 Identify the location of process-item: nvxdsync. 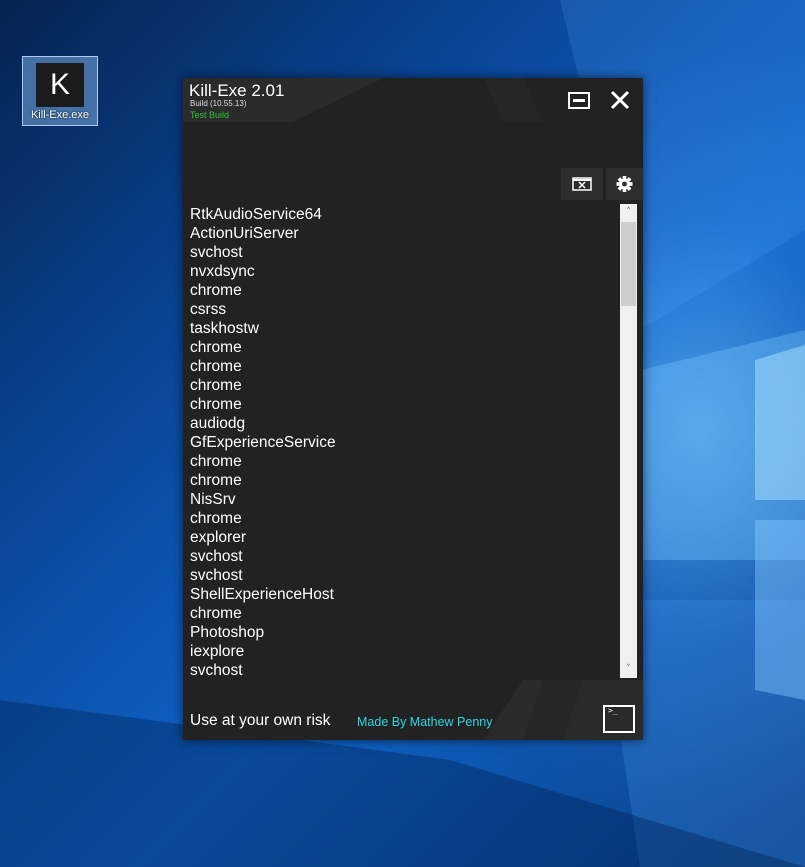
(400, 271).